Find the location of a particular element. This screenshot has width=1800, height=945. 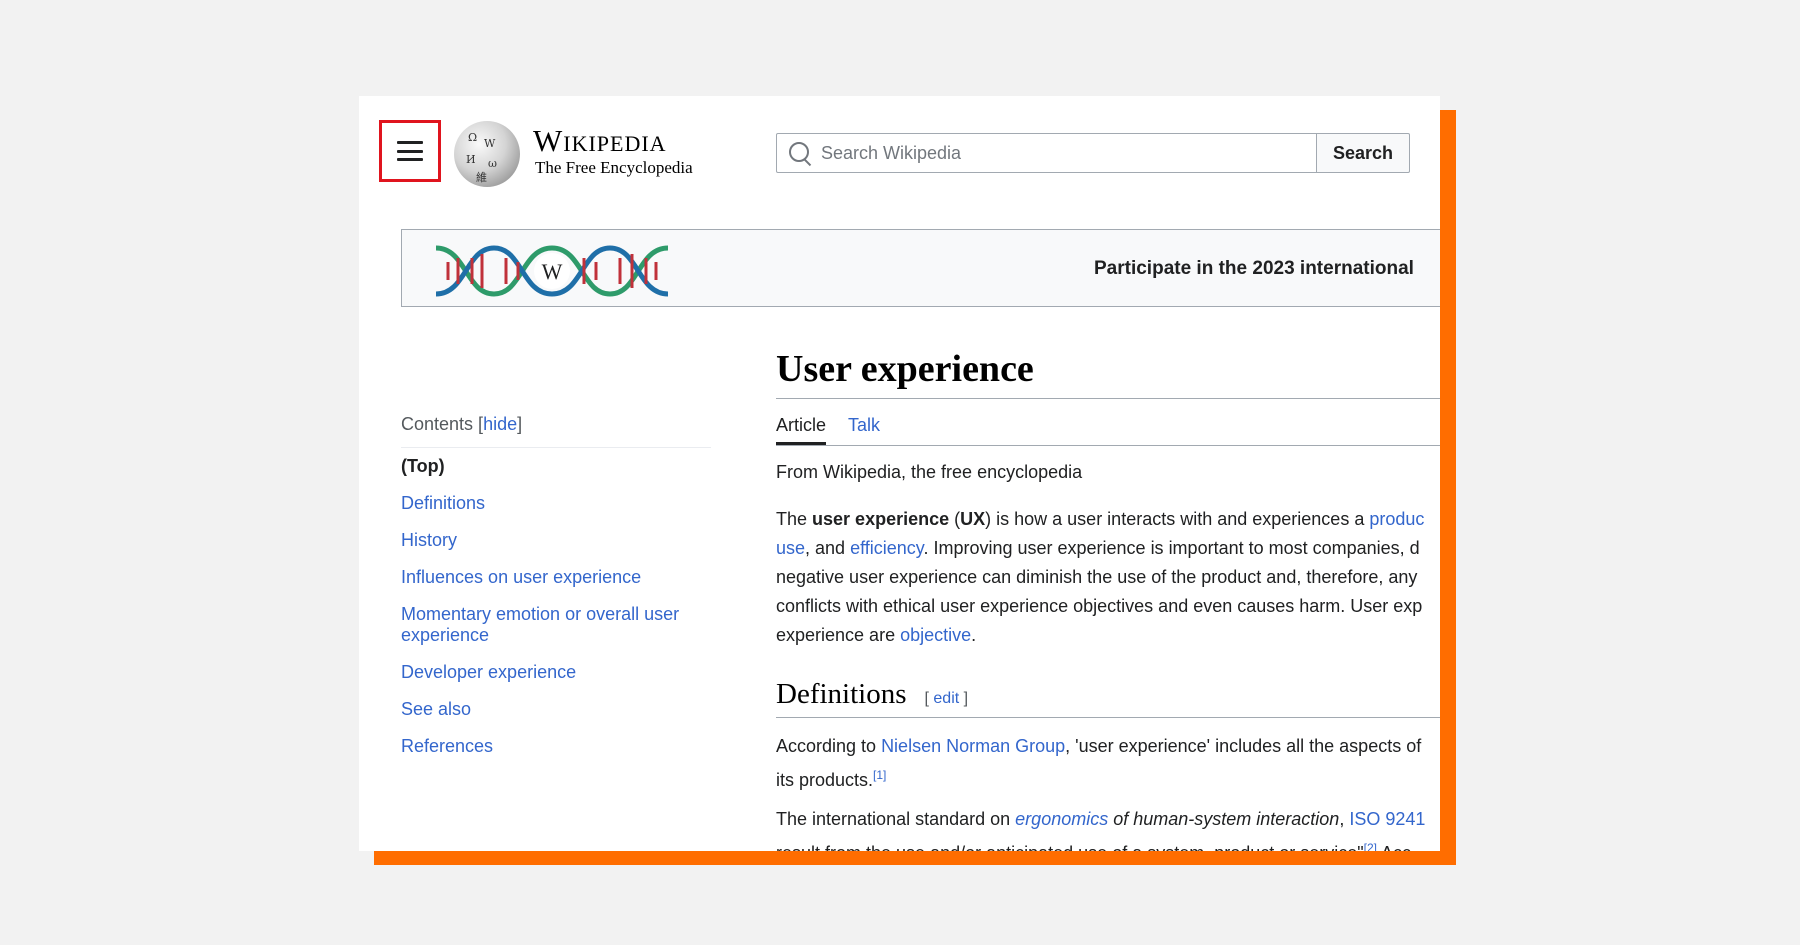

search-field is located at coordinates (1046, 153).